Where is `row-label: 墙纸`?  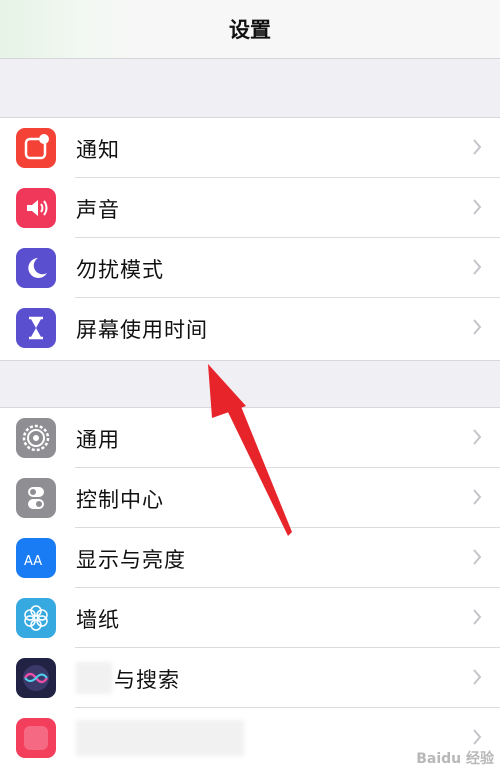 row-label: 墙纸 is located at coordinates (98, 620).